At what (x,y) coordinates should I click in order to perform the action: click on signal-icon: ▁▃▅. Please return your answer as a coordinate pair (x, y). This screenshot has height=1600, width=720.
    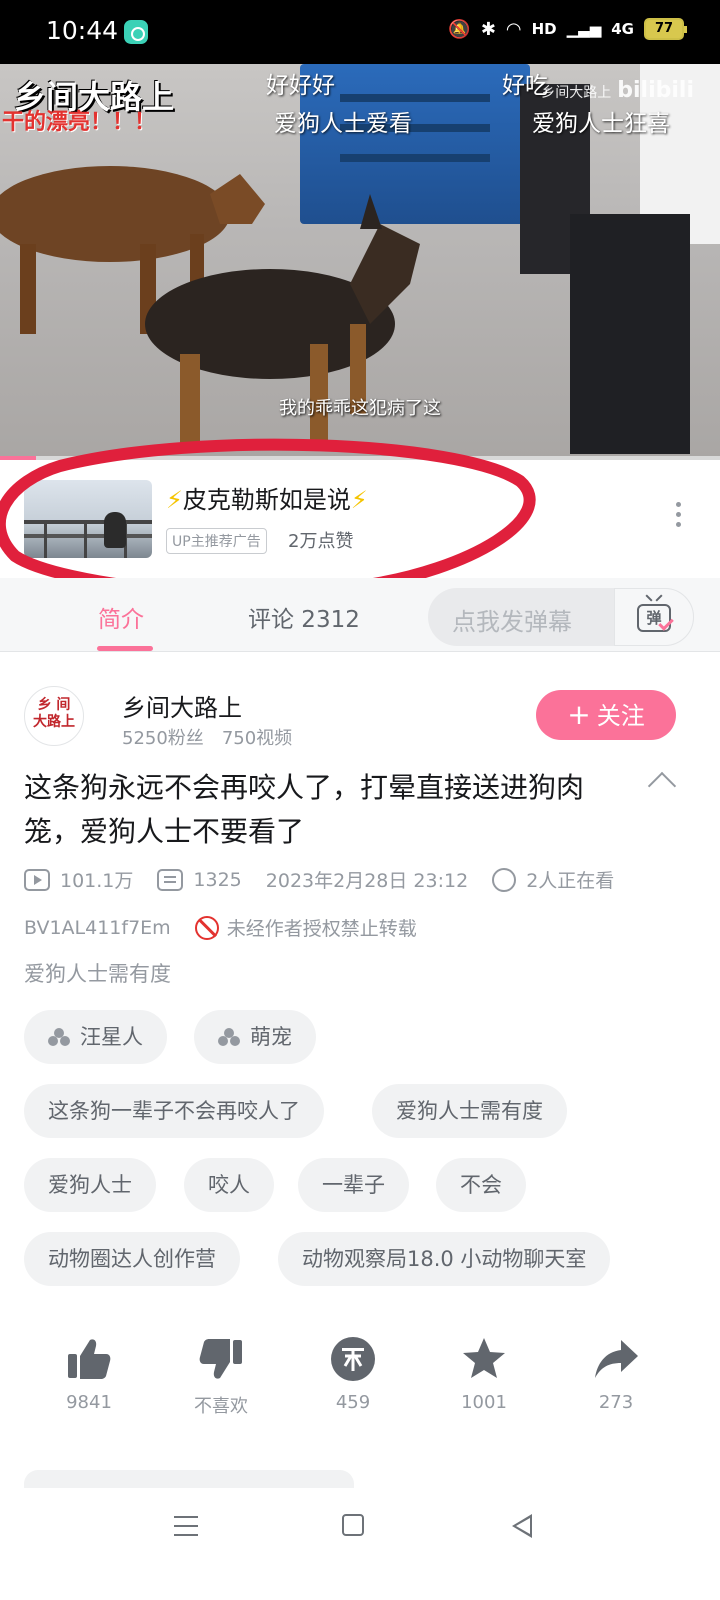
    Looking at the image, I should click on (584, 29).